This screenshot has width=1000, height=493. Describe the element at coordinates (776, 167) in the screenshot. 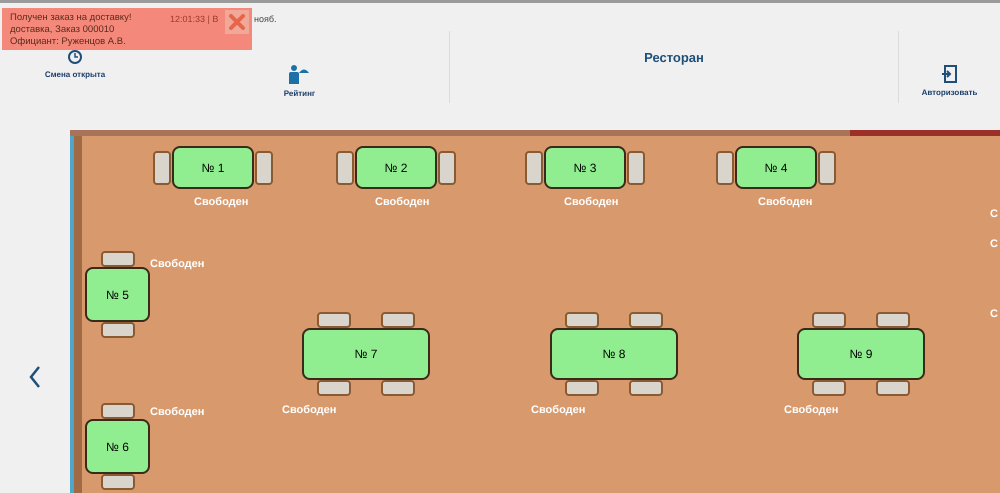

I see `restaurant-table: № 4` at that location.